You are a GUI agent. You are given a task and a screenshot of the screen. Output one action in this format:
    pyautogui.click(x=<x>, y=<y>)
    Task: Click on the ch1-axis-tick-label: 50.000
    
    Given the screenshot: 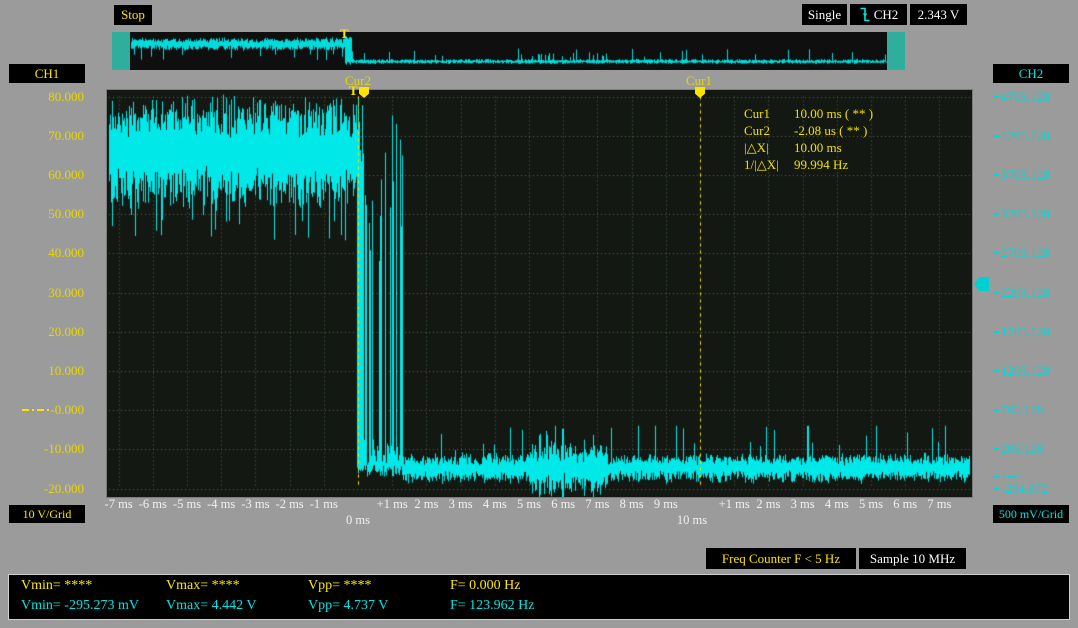 What is the action you would take?
    pyautogui.click(x=66, y=214)
    